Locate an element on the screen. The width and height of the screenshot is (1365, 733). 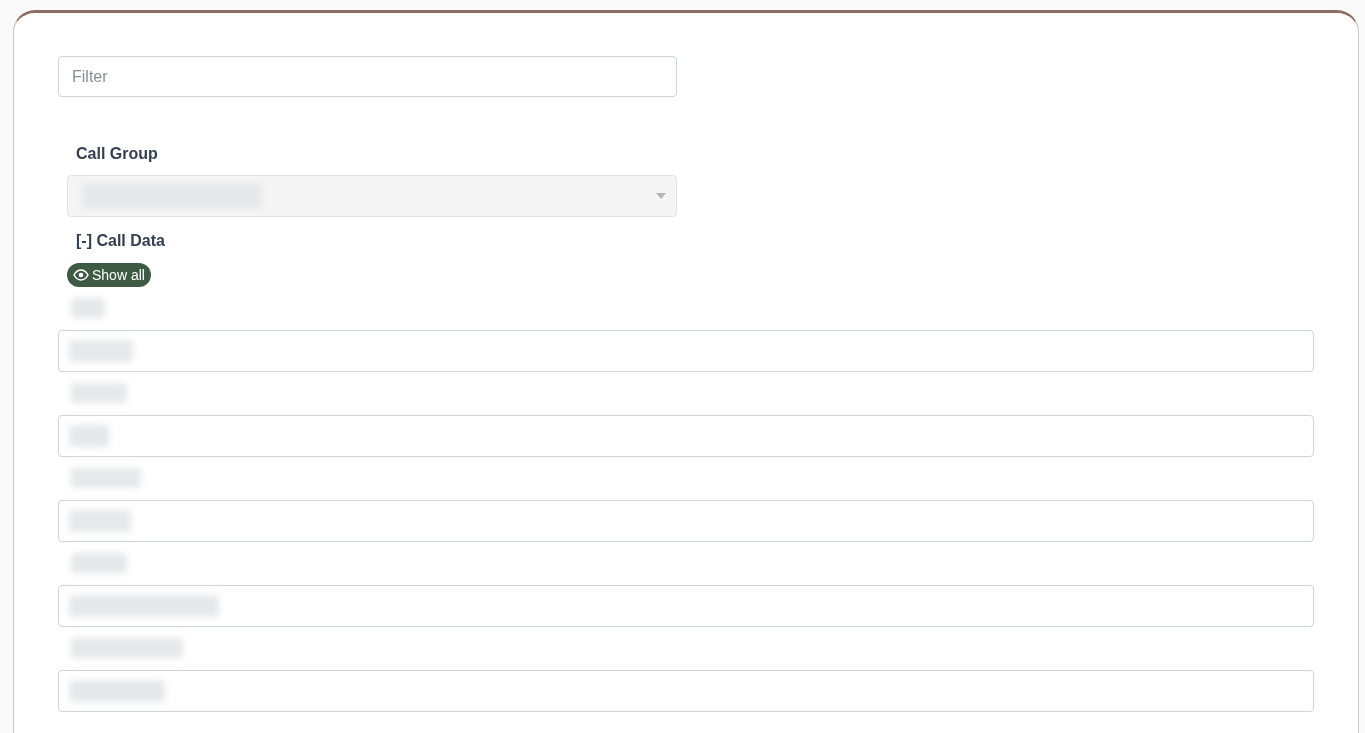
field-label: Call Group is located at coordinates (117, 154).